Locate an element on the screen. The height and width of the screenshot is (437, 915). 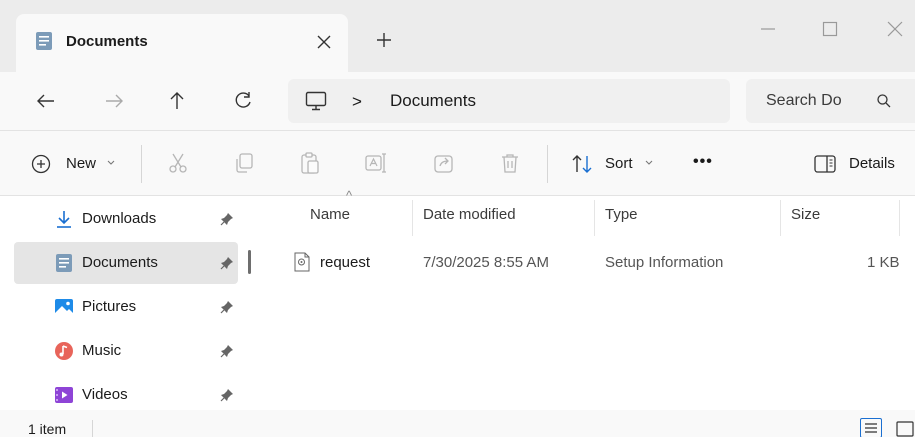
status-bar: 1 item is located at coordinates (457, 423).